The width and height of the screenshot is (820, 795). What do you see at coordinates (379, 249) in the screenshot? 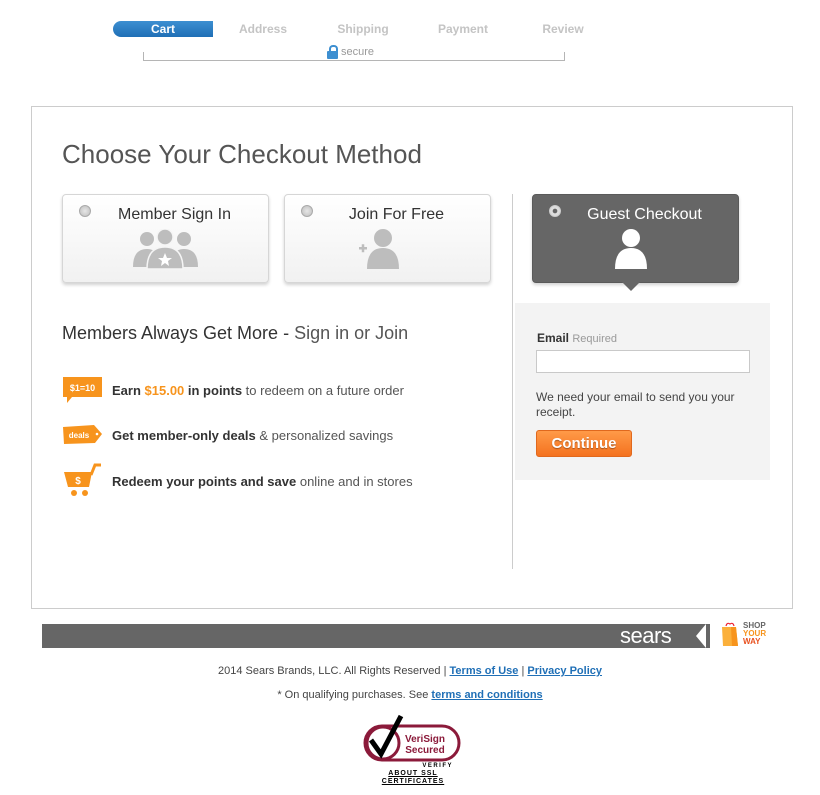
I see `add-user-icon` at bounding box center [379, 249].